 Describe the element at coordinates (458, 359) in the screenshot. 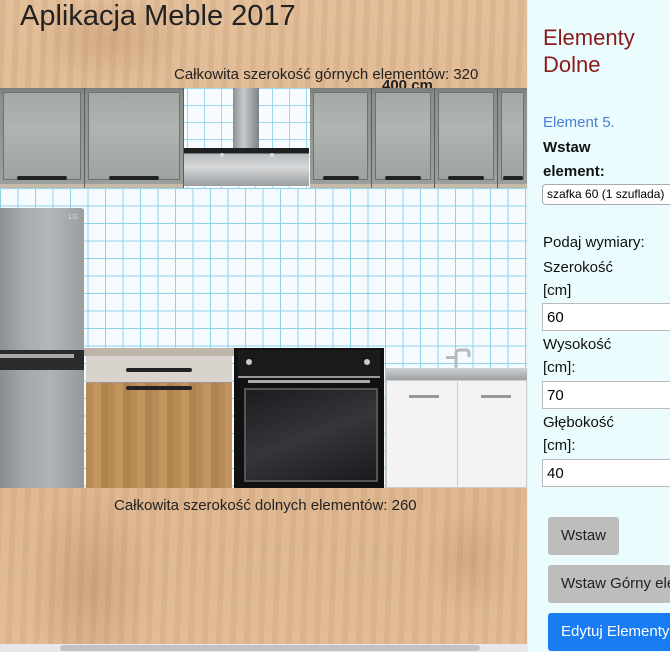

I see `faucet-icon` at that location.